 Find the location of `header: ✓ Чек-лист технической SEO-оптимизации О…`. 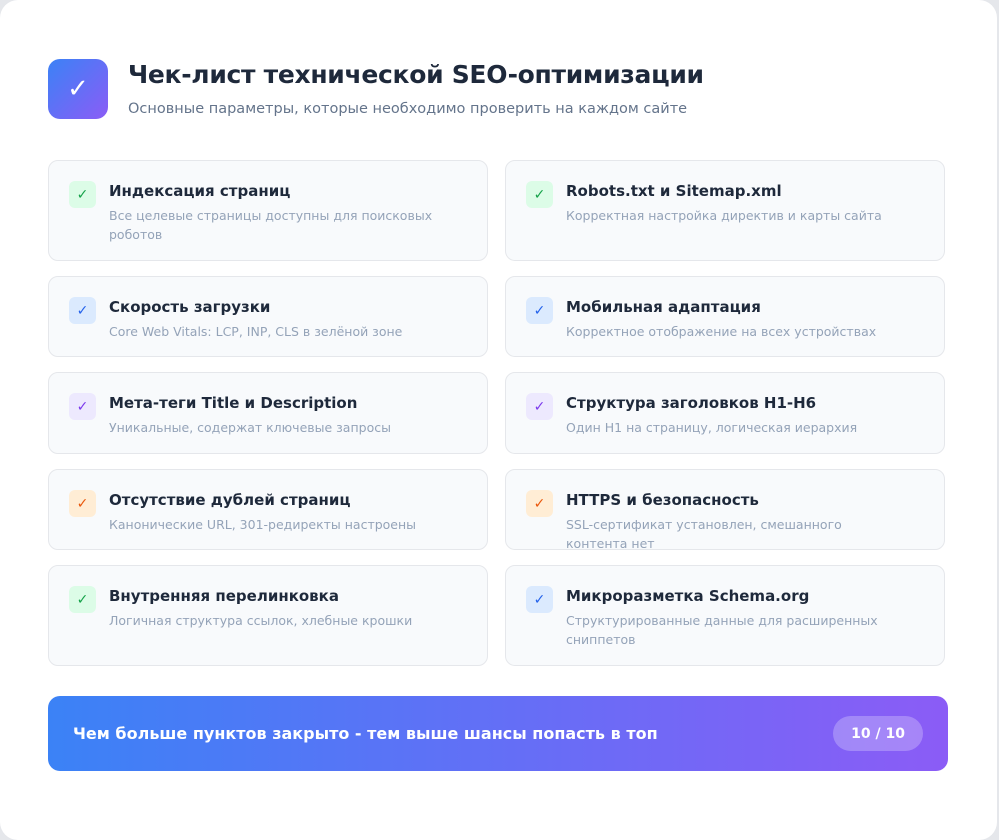

header: ✓ Чек-лист технической SEO-оптимизации О… is located at coordinates (498, 94).